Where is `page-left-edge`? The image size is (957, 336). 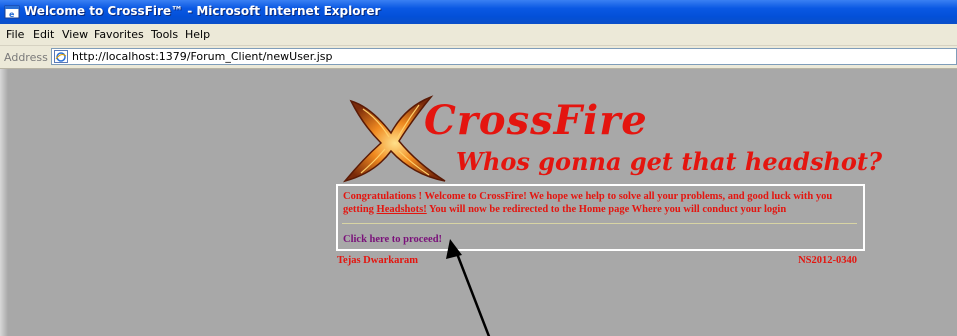
page-left-edge is located at coordinates (4, 202).